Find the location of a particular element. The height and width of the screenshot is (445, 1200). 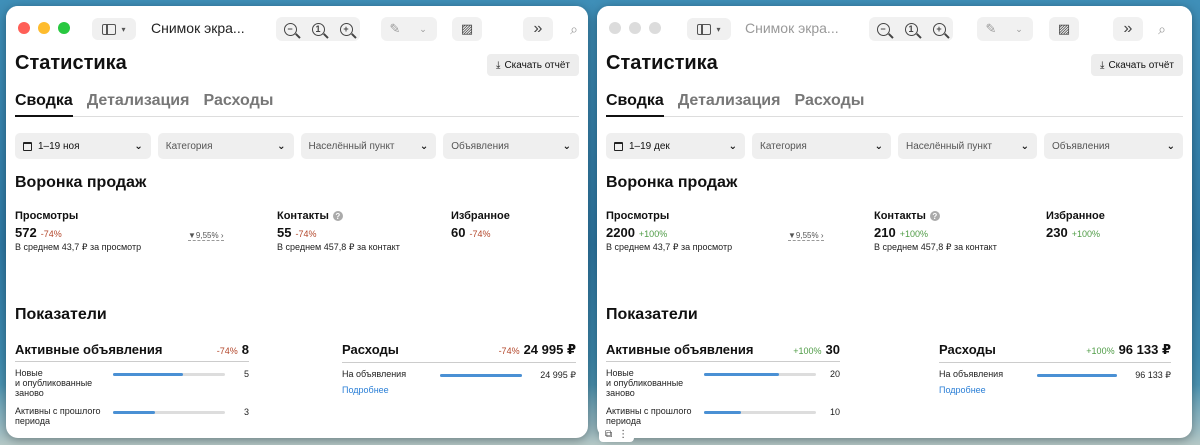

conversion-value: 9,55% is located at coordinates (207, 235).